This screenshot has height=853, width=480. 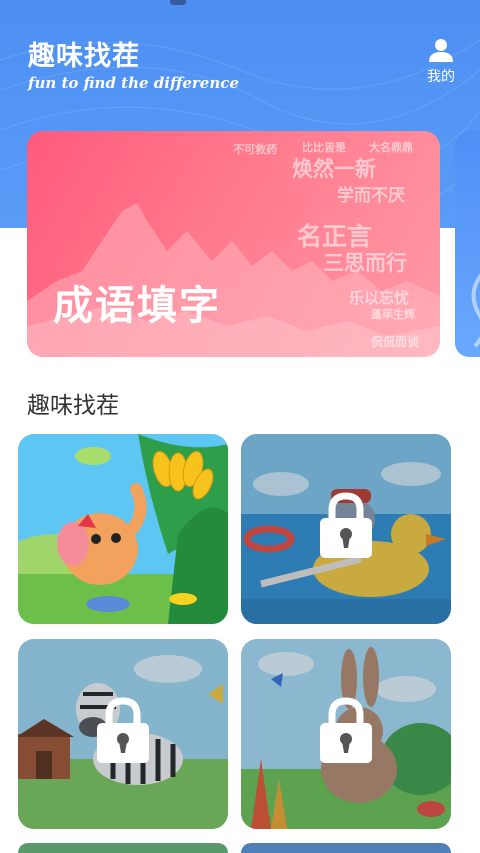 I want to click on puzzle-card-hippo, so click(x=346, y=529).